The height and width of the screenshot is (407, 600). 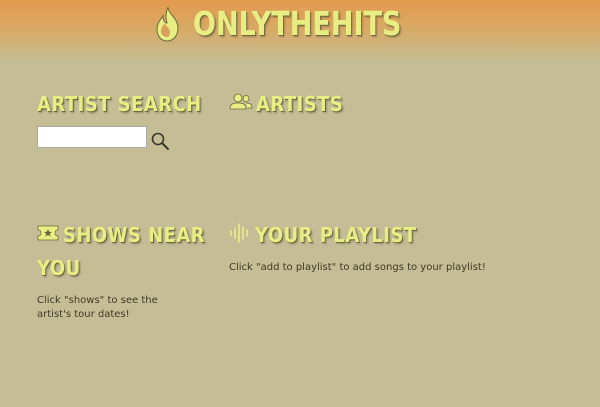 I want to click on artist-search-title: ARTIST SEARCH, so click(x=119, y=104).